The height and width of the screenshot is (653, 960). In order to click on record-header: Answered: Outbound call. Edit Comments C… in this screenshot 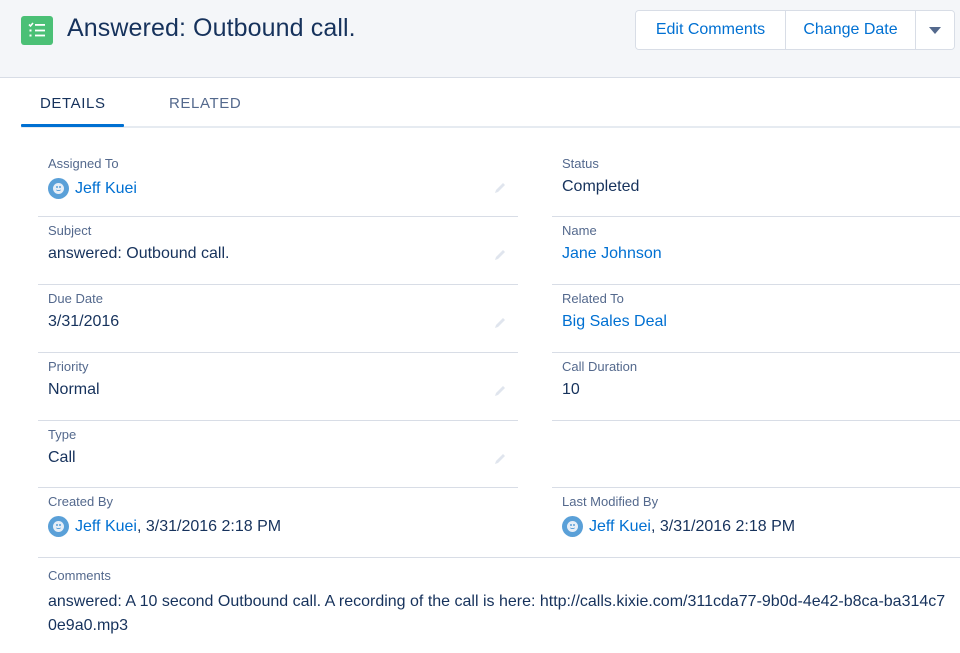, I will do `click(480, 39)`.